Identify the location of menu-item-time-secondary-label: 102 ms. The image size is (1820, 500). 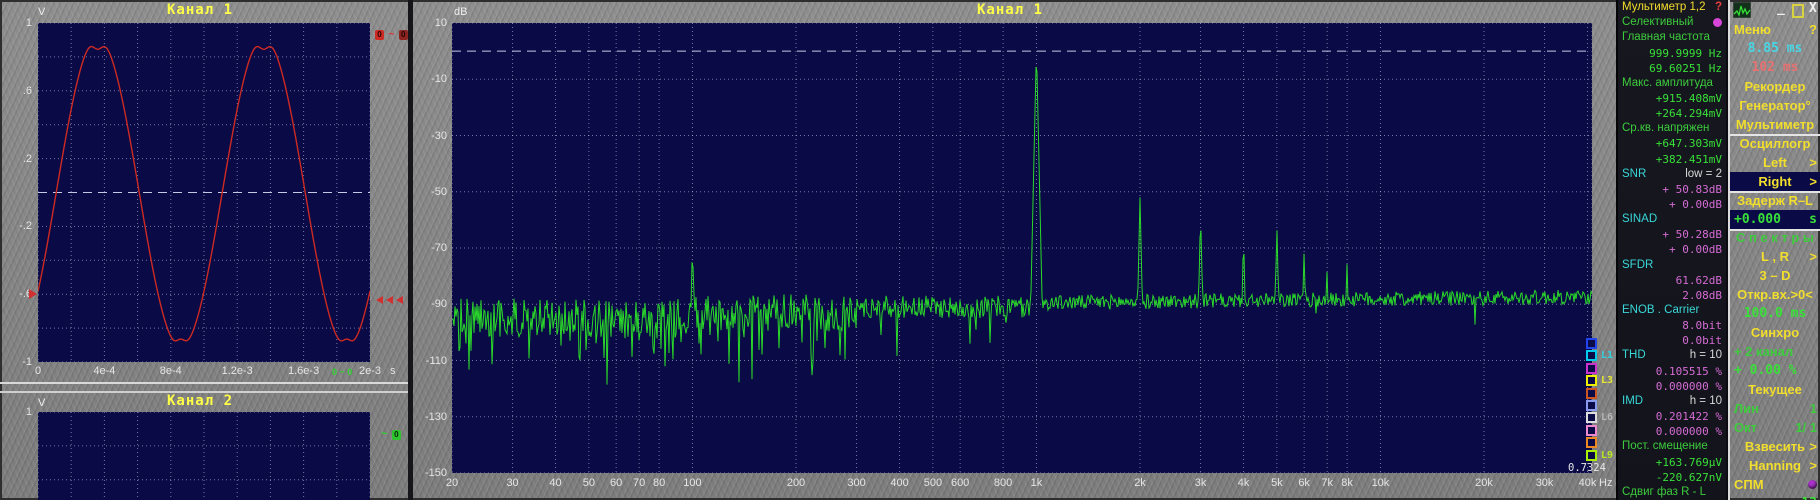
(1775, 67).